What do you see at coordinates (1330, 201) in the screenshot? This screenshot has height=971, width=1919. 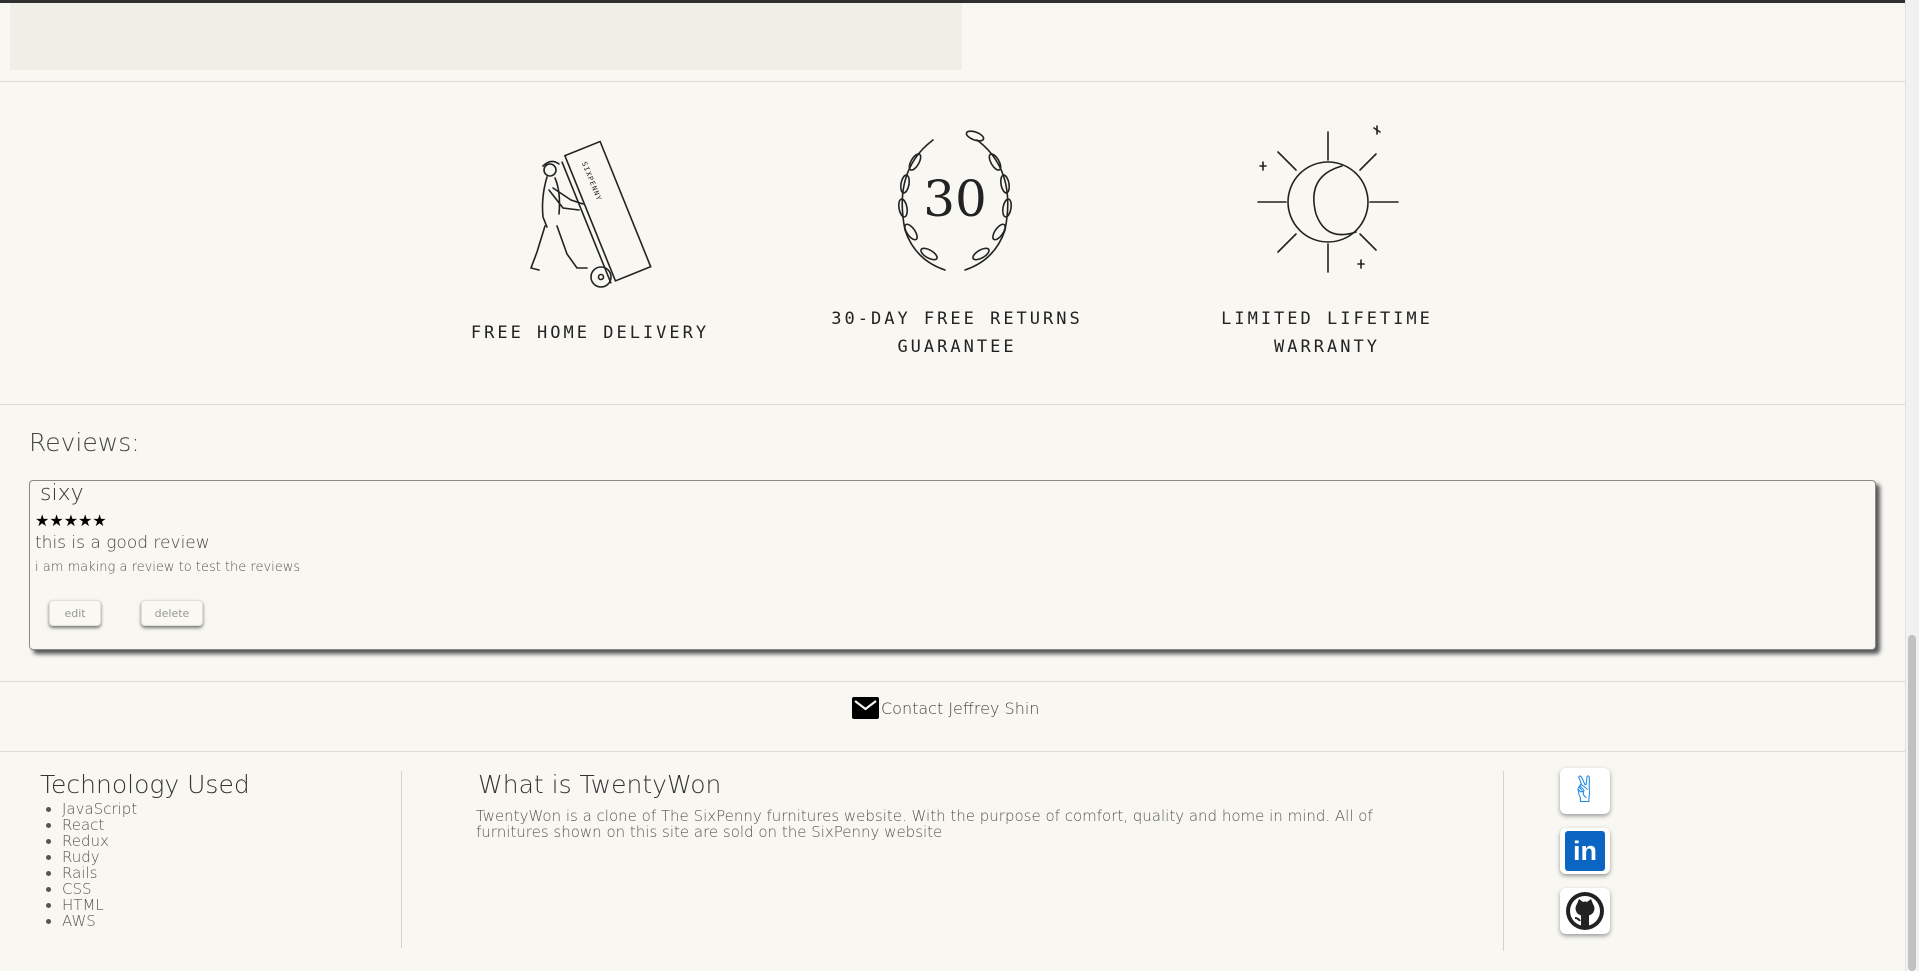 I see `sun-moon-icon` at bounding box center [1330, 201].